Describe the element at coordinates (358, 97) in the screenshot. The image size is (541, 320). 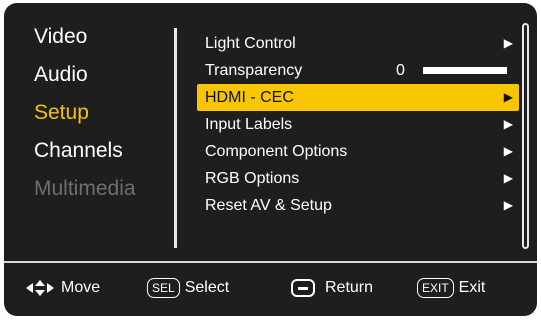
I see `submenu-item-hdmi-cec: HDMI - CEC ▶` at that location.